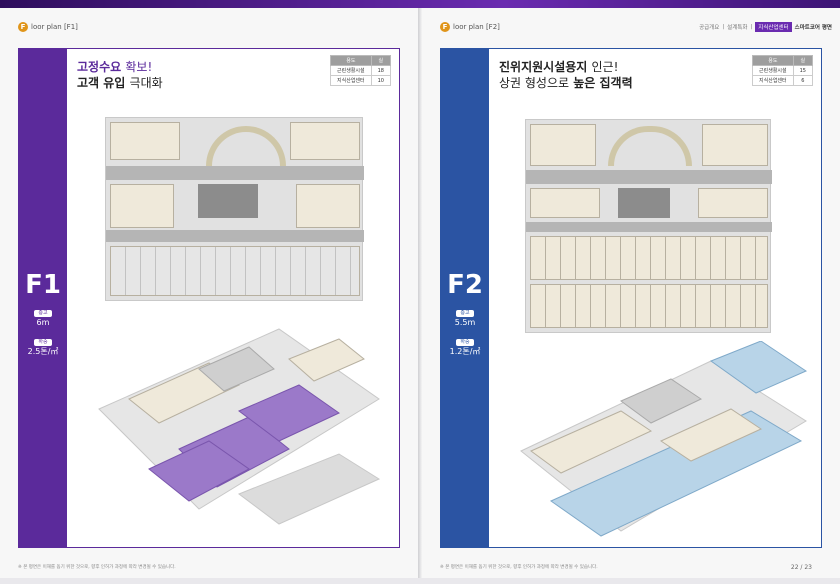 The width and height of the screenshot is (840, 584). What do you see at coordinates (43, 351) in the screenshot?
I see `load-value: 2.5톤/㎡` at bounding box center [43, 351].